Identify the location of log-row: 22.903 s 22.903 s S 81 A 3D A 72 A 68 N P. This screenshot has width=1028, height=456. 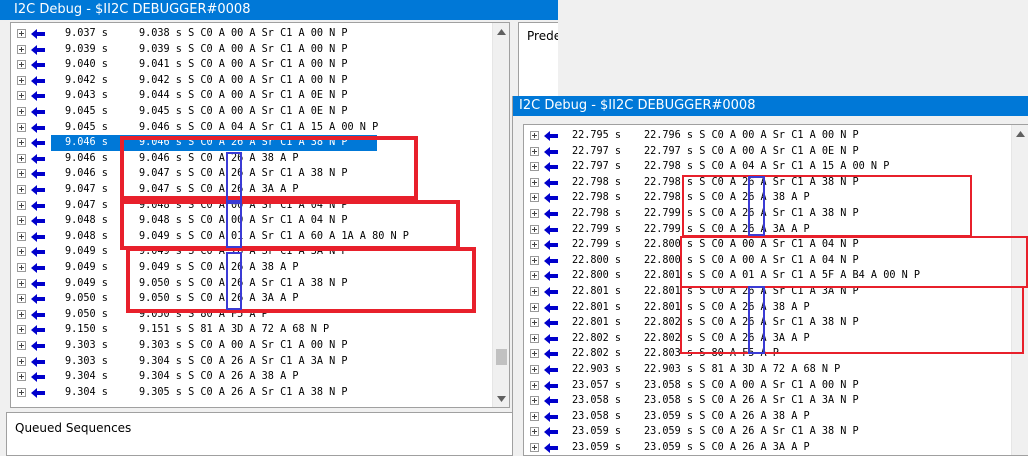
(776, 370).